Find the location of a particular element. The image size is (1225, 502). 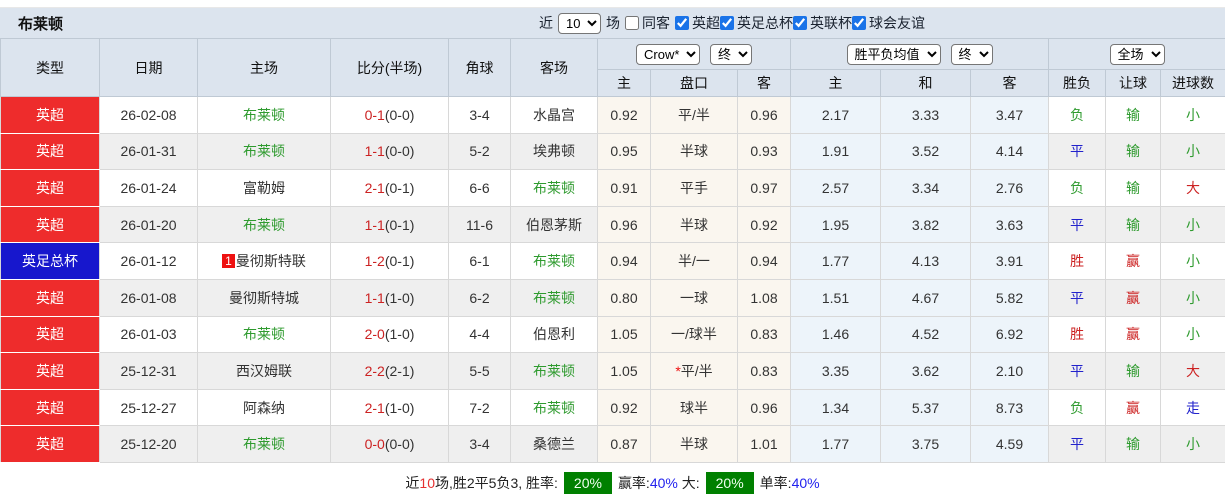

league-option-premier: 英超 is located at coordinates (697, 23).